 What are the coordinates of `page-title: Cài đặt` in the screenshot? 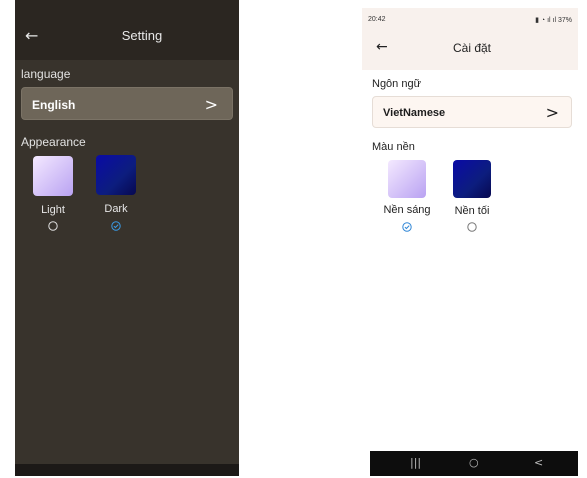 It's located at (472, 48).